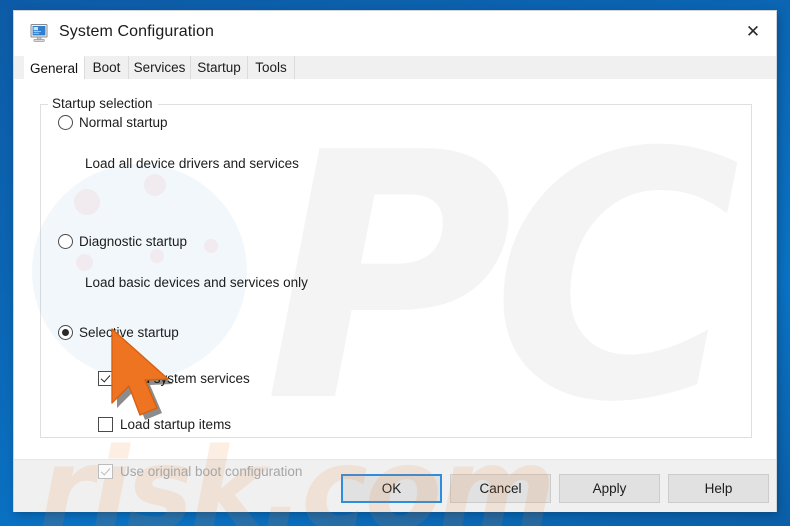 This screenshot has width=790, height=526. What do you see at coordinates (103, 103) in the screenshot?
I see `startup-selection-label: Startup selection` at bounding box center [103, 103].